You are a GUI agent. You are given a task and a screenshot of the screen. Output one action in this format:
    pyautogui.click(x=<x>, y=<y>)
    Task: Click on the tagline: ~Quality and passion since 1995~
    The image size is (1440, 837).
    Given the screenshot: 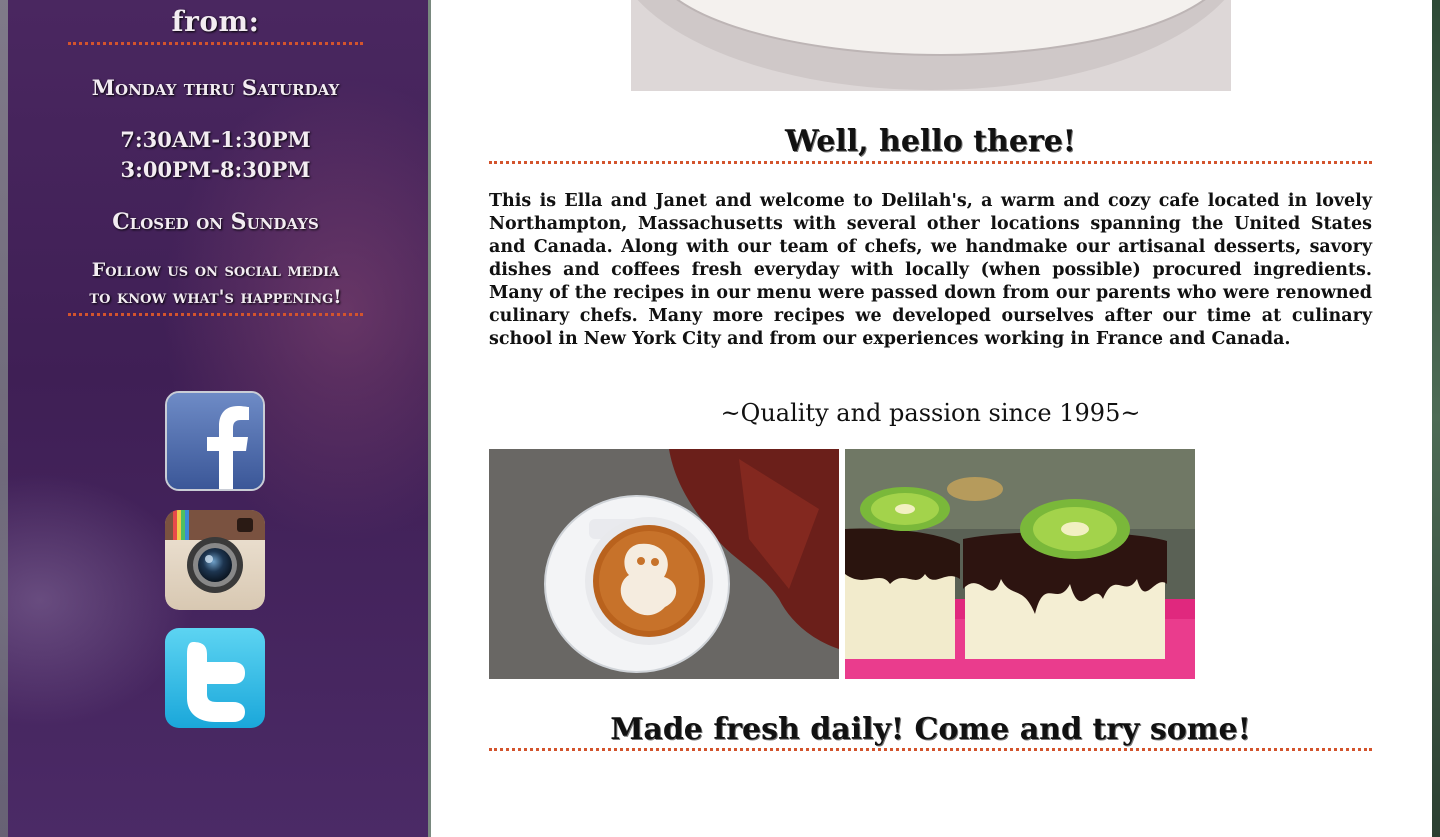 What is the action you would take?
    pyautogui.click(x=930, y=413)
    